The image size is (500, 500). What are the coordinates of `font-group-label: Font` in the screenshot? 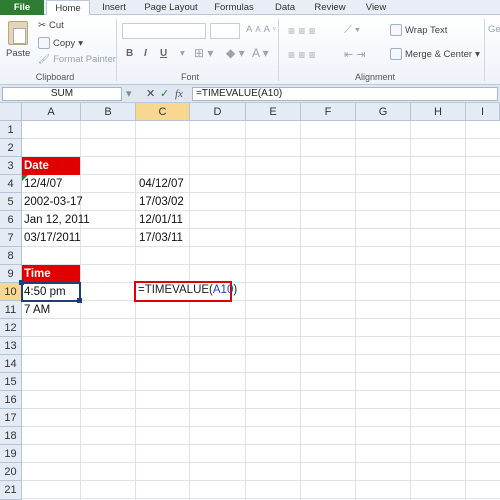 It's located at (189, 77).